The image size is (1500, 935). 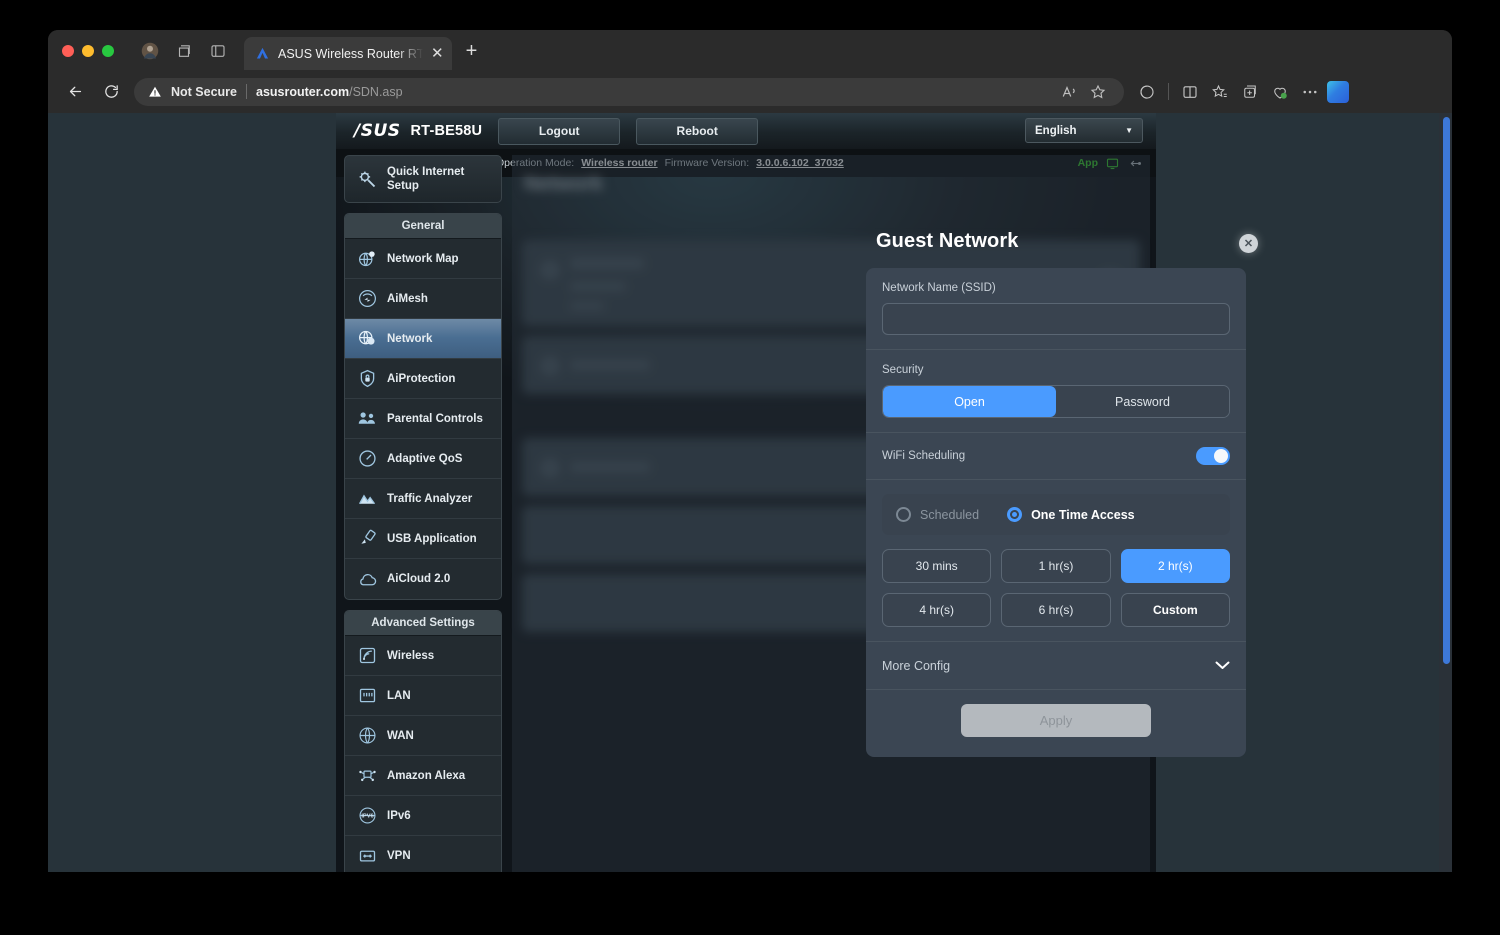 What do you see at coordinates (1175, 610) in the screenshot?
I see `duration-button-custom: Custom` at bounding box center [1175, 610].